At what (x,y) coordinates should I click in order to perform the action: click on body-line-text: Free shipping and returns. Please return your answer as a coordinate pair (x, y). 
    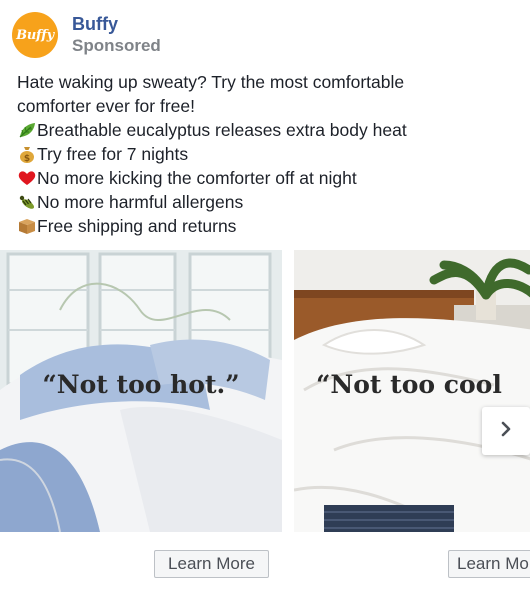
    Looking at the image, I should click on (137, 226).